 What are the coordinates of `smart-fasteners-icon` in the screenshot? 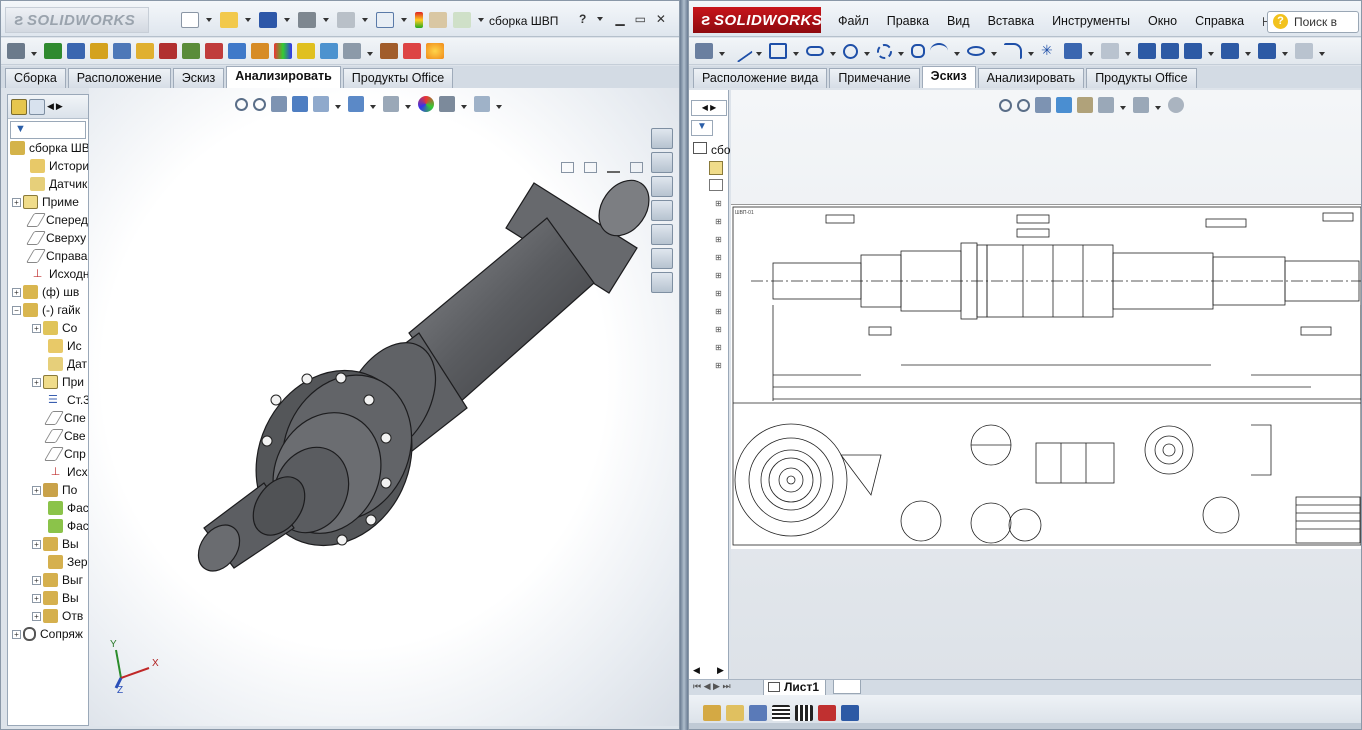 It's located at (99, 51).